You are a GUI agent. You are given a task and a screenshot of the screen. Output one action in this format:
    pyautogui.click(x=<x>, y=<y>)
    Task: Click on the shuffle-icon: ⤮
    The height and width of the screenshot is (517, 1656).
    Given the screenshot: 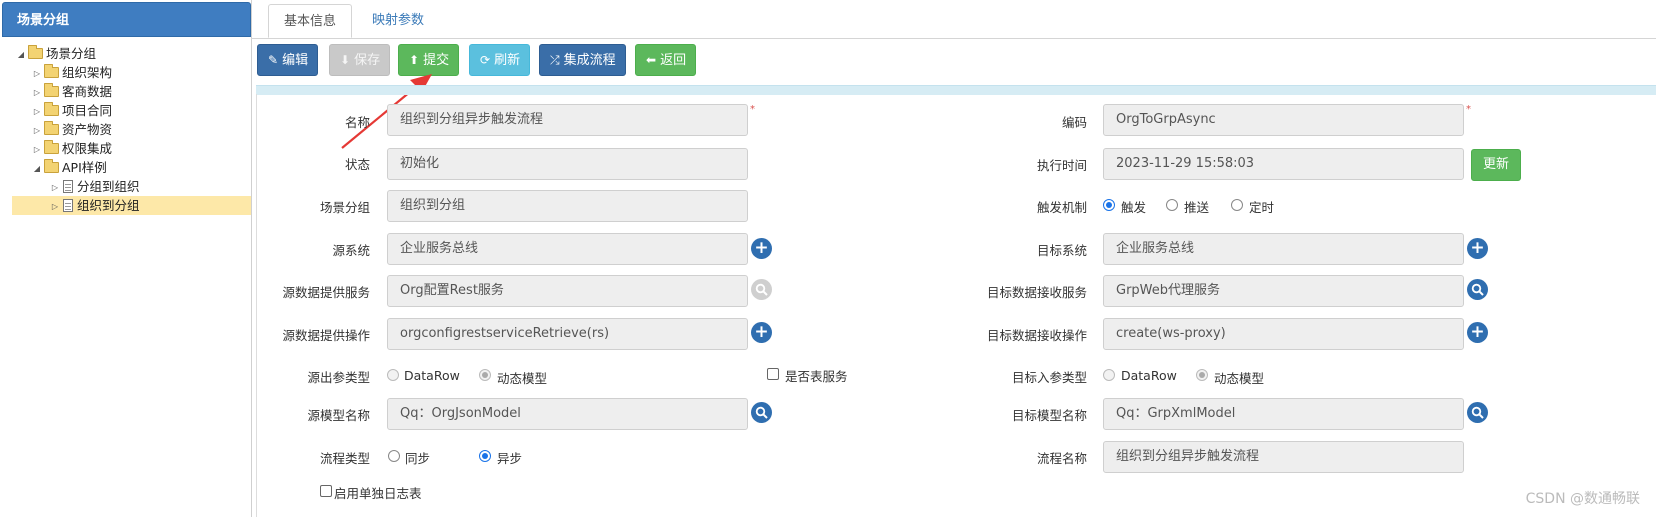 What is the action you would take?
    pyautogui.click(x=555, y=60)
    